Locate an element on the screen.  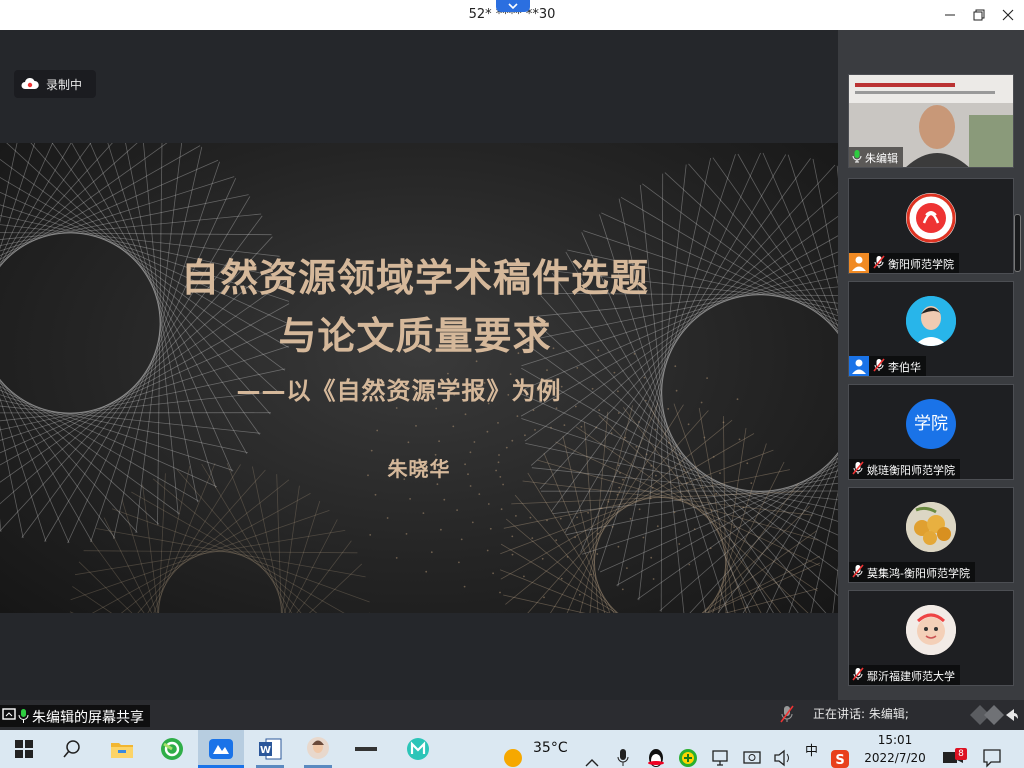
microphone-icon is located at coordinates (623, 753).